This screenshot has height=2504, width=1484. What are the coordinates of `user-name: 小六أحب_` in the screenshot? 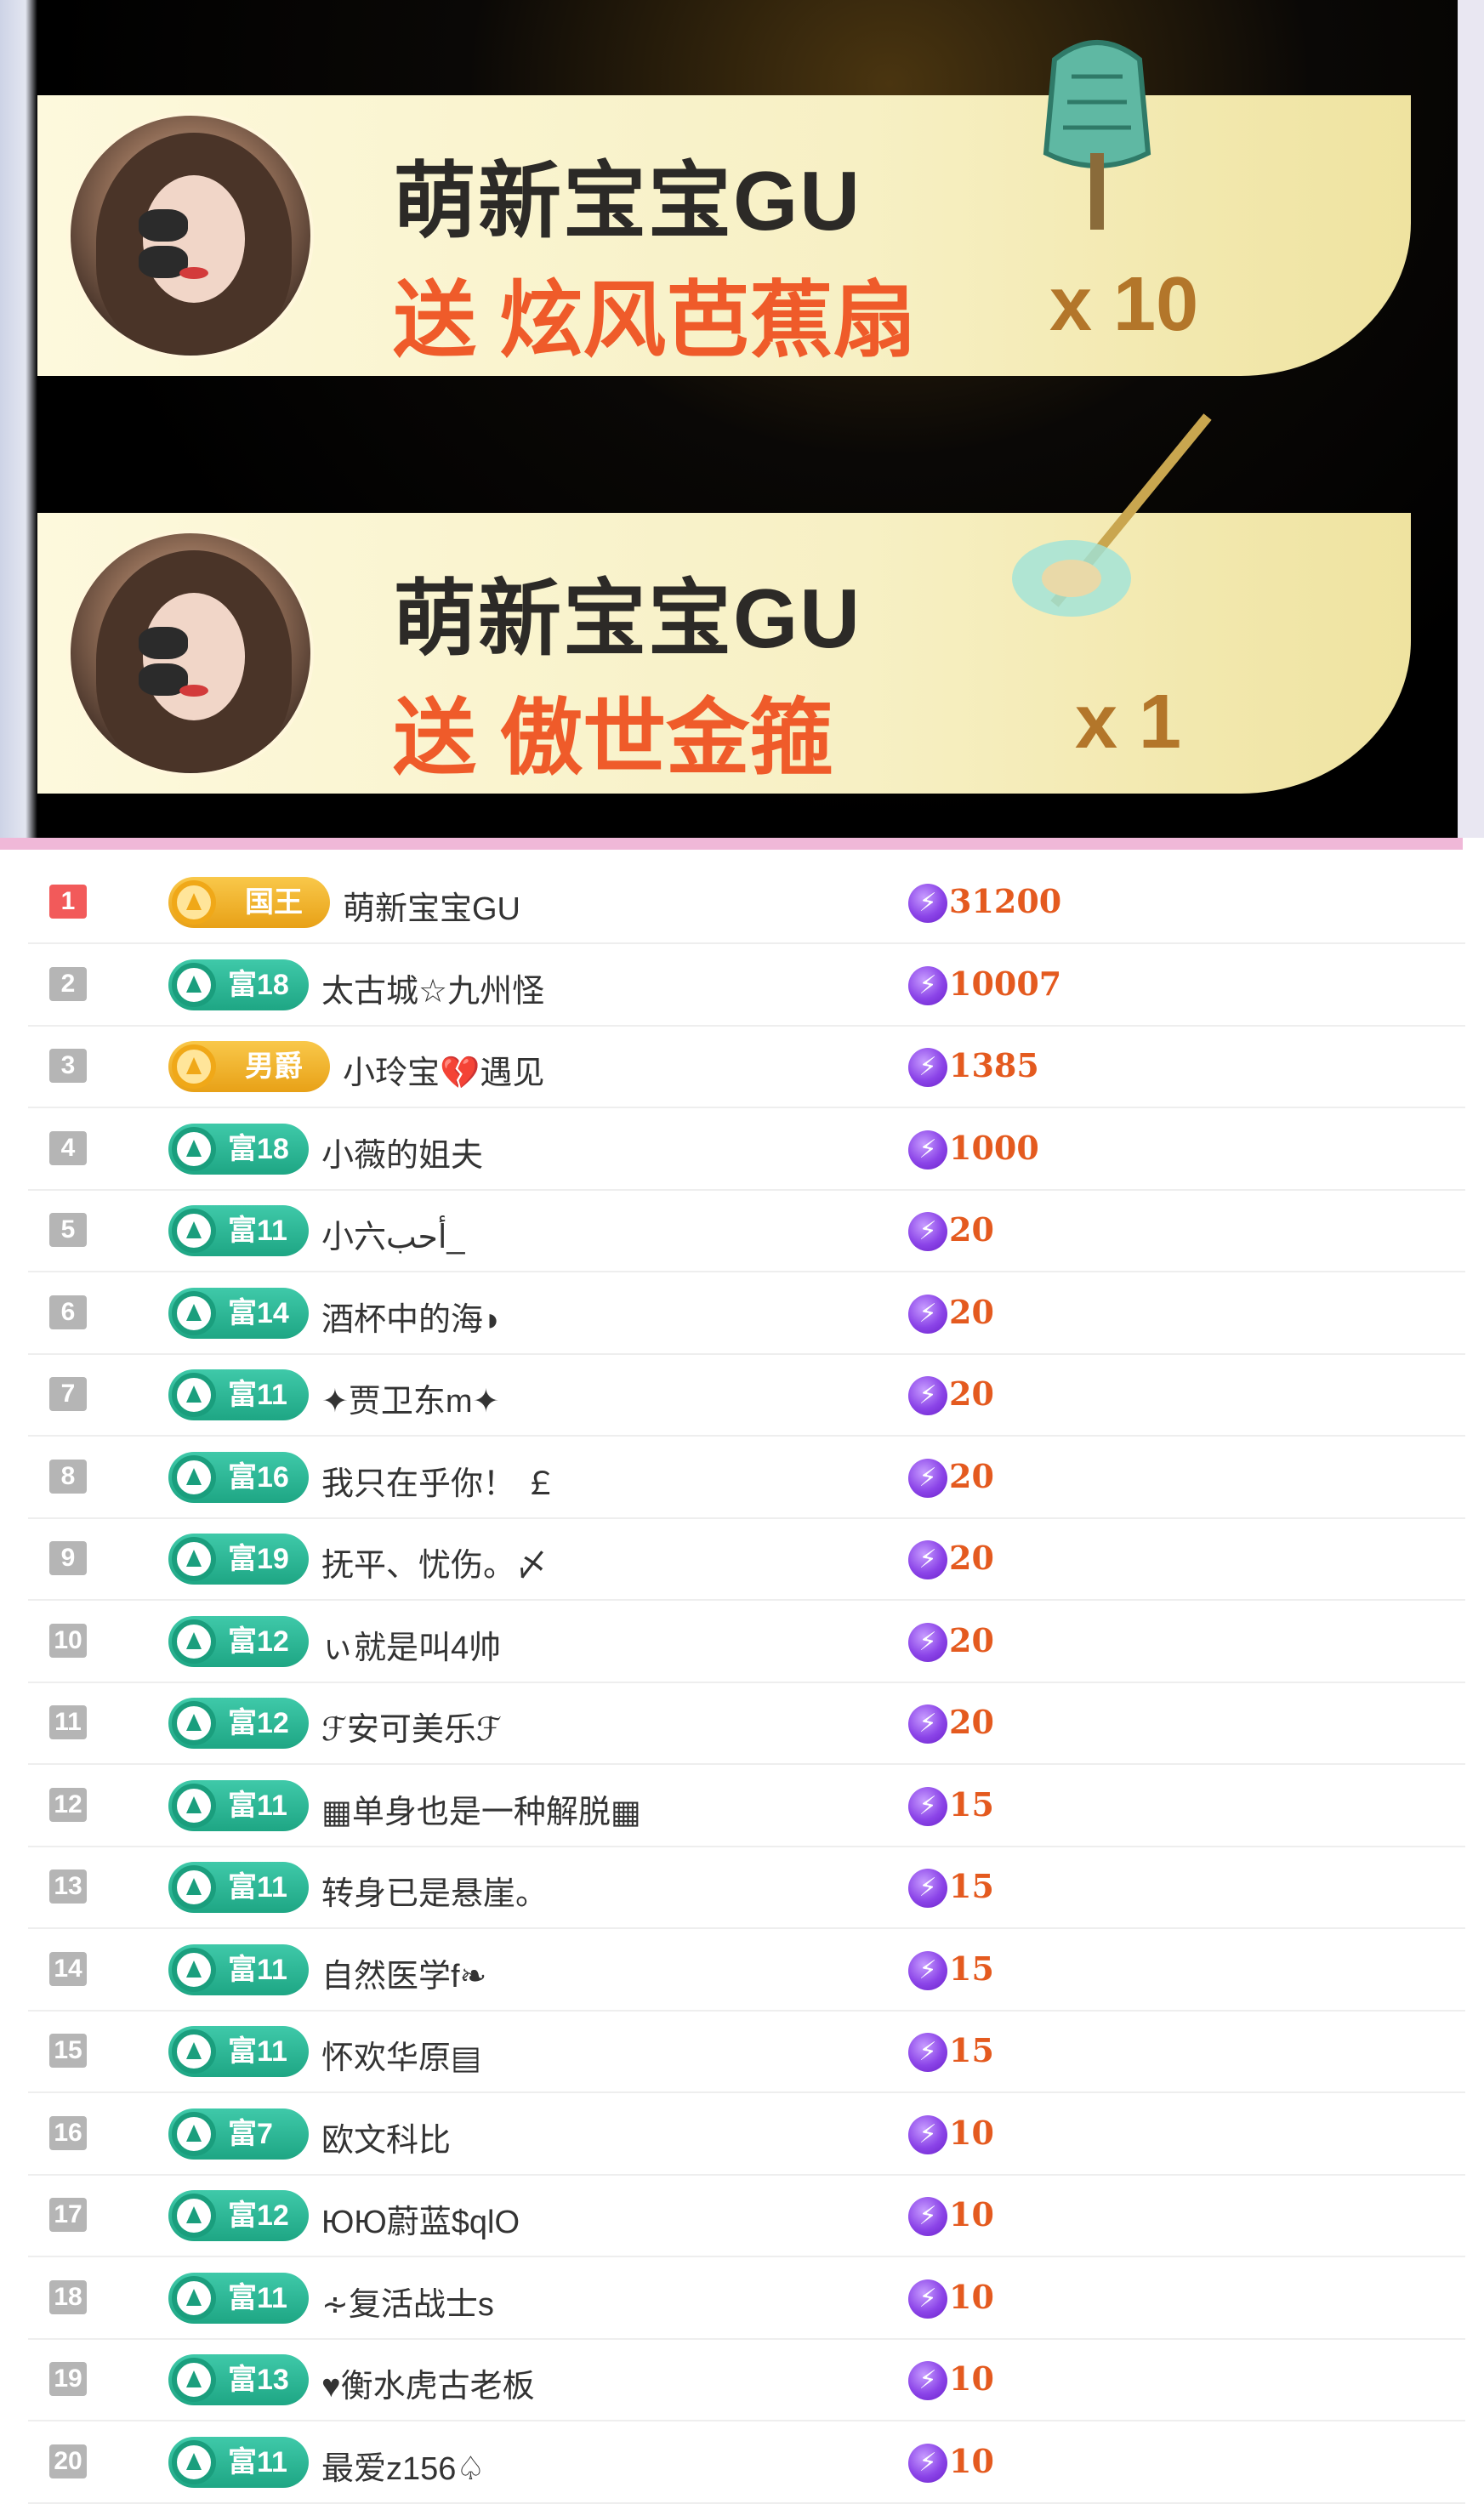 It's located at (393, 1233).